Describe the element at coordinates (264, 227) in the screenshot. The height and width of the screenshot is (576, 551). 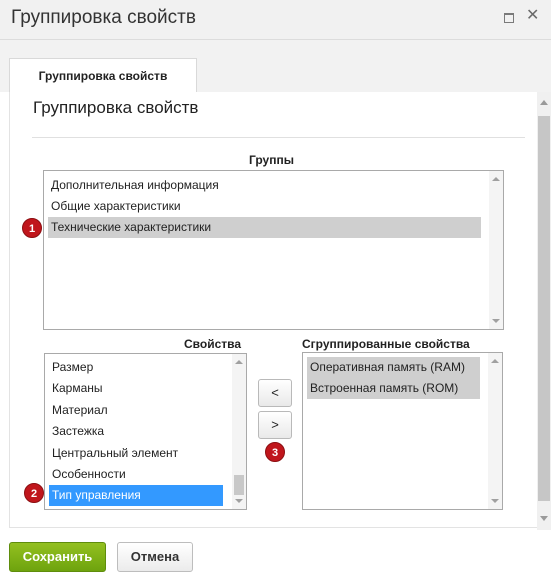
I see `groups-item-selected: Технические характеристики` at that location.